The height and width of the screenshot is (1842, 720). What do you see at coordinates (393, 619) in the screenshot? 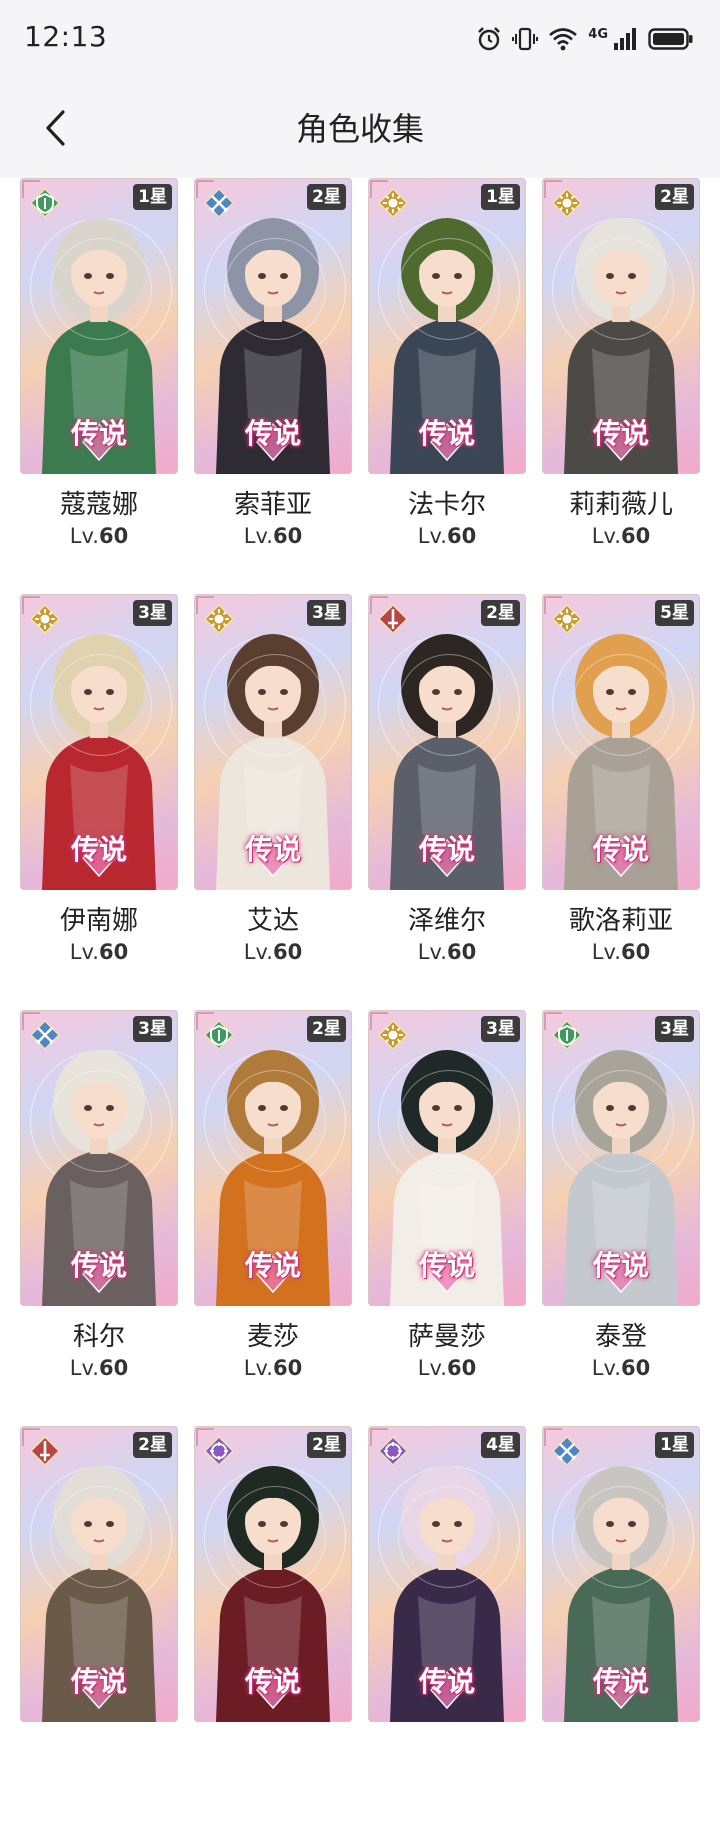
I see `sword-icon` at bounding box center [393, 619].